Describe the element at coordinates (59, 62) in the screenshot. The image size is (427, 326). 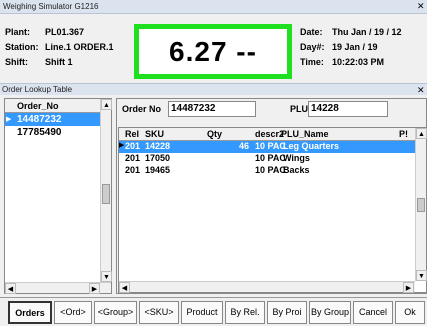
I see `shift-value: Shift 1` at that location.